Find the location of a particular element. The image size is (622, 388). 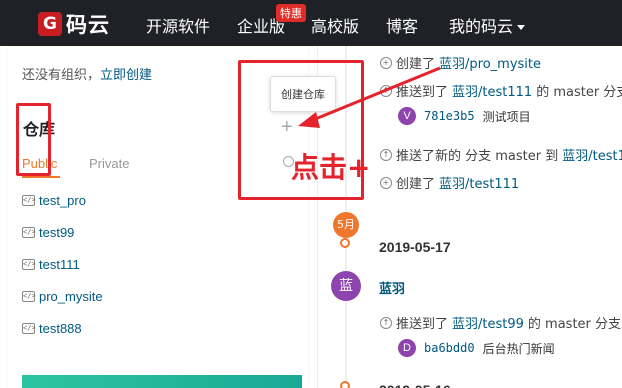

avatar: D is located at coordinates (407, 348).